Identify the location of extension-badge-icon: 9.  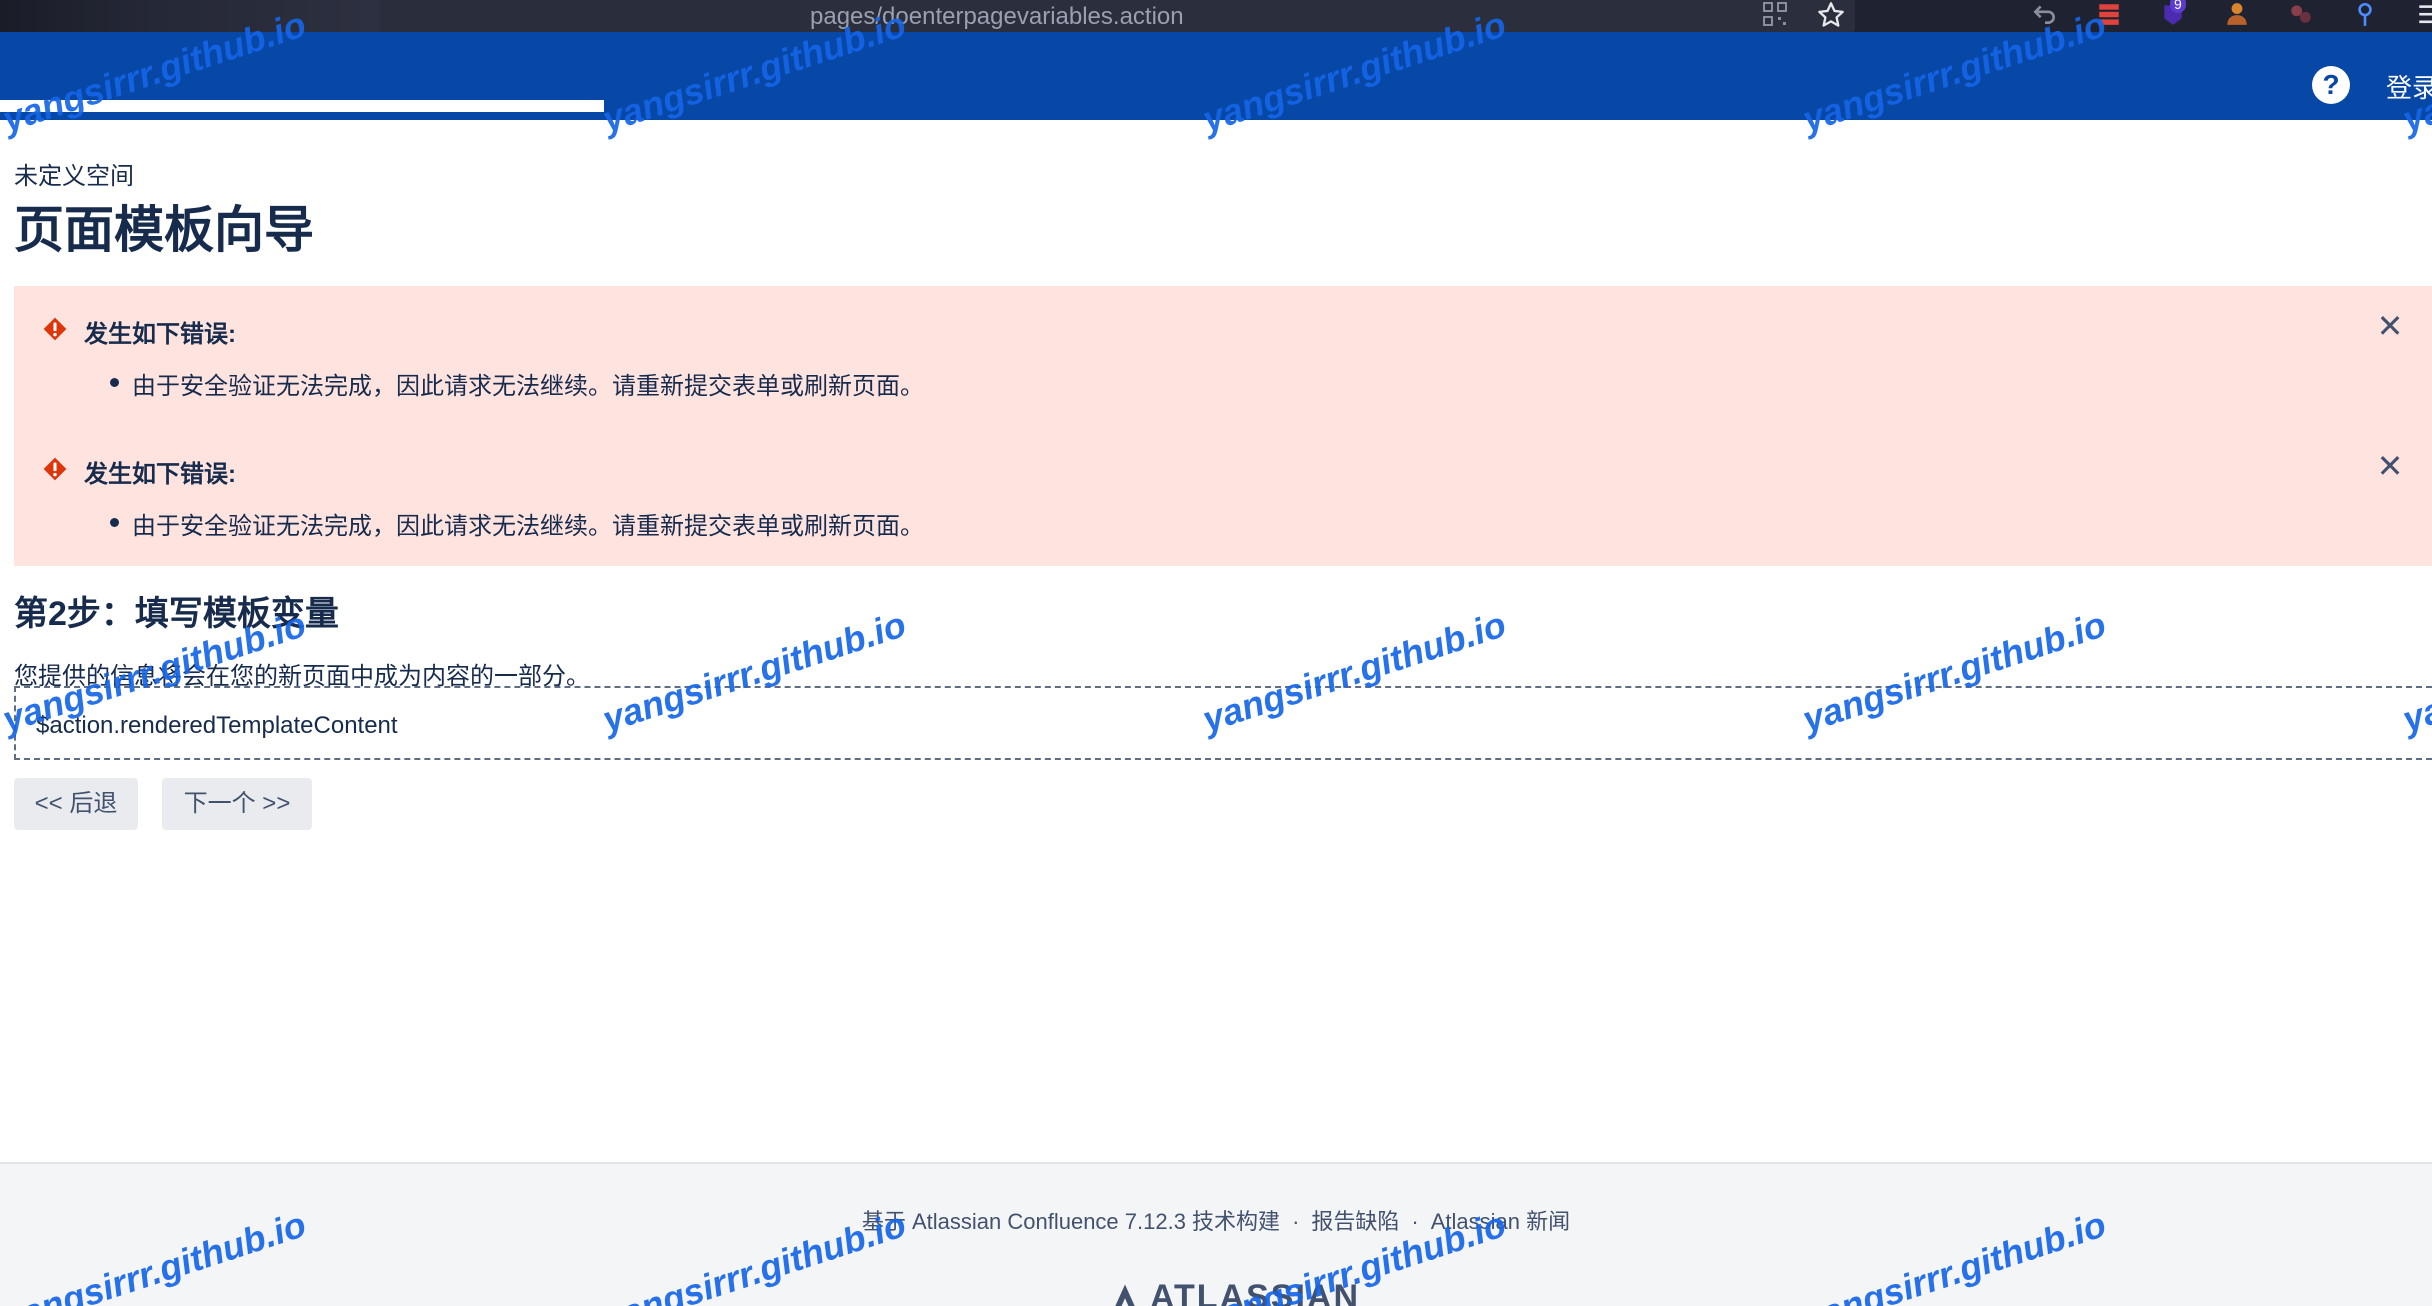
(2173, 15).